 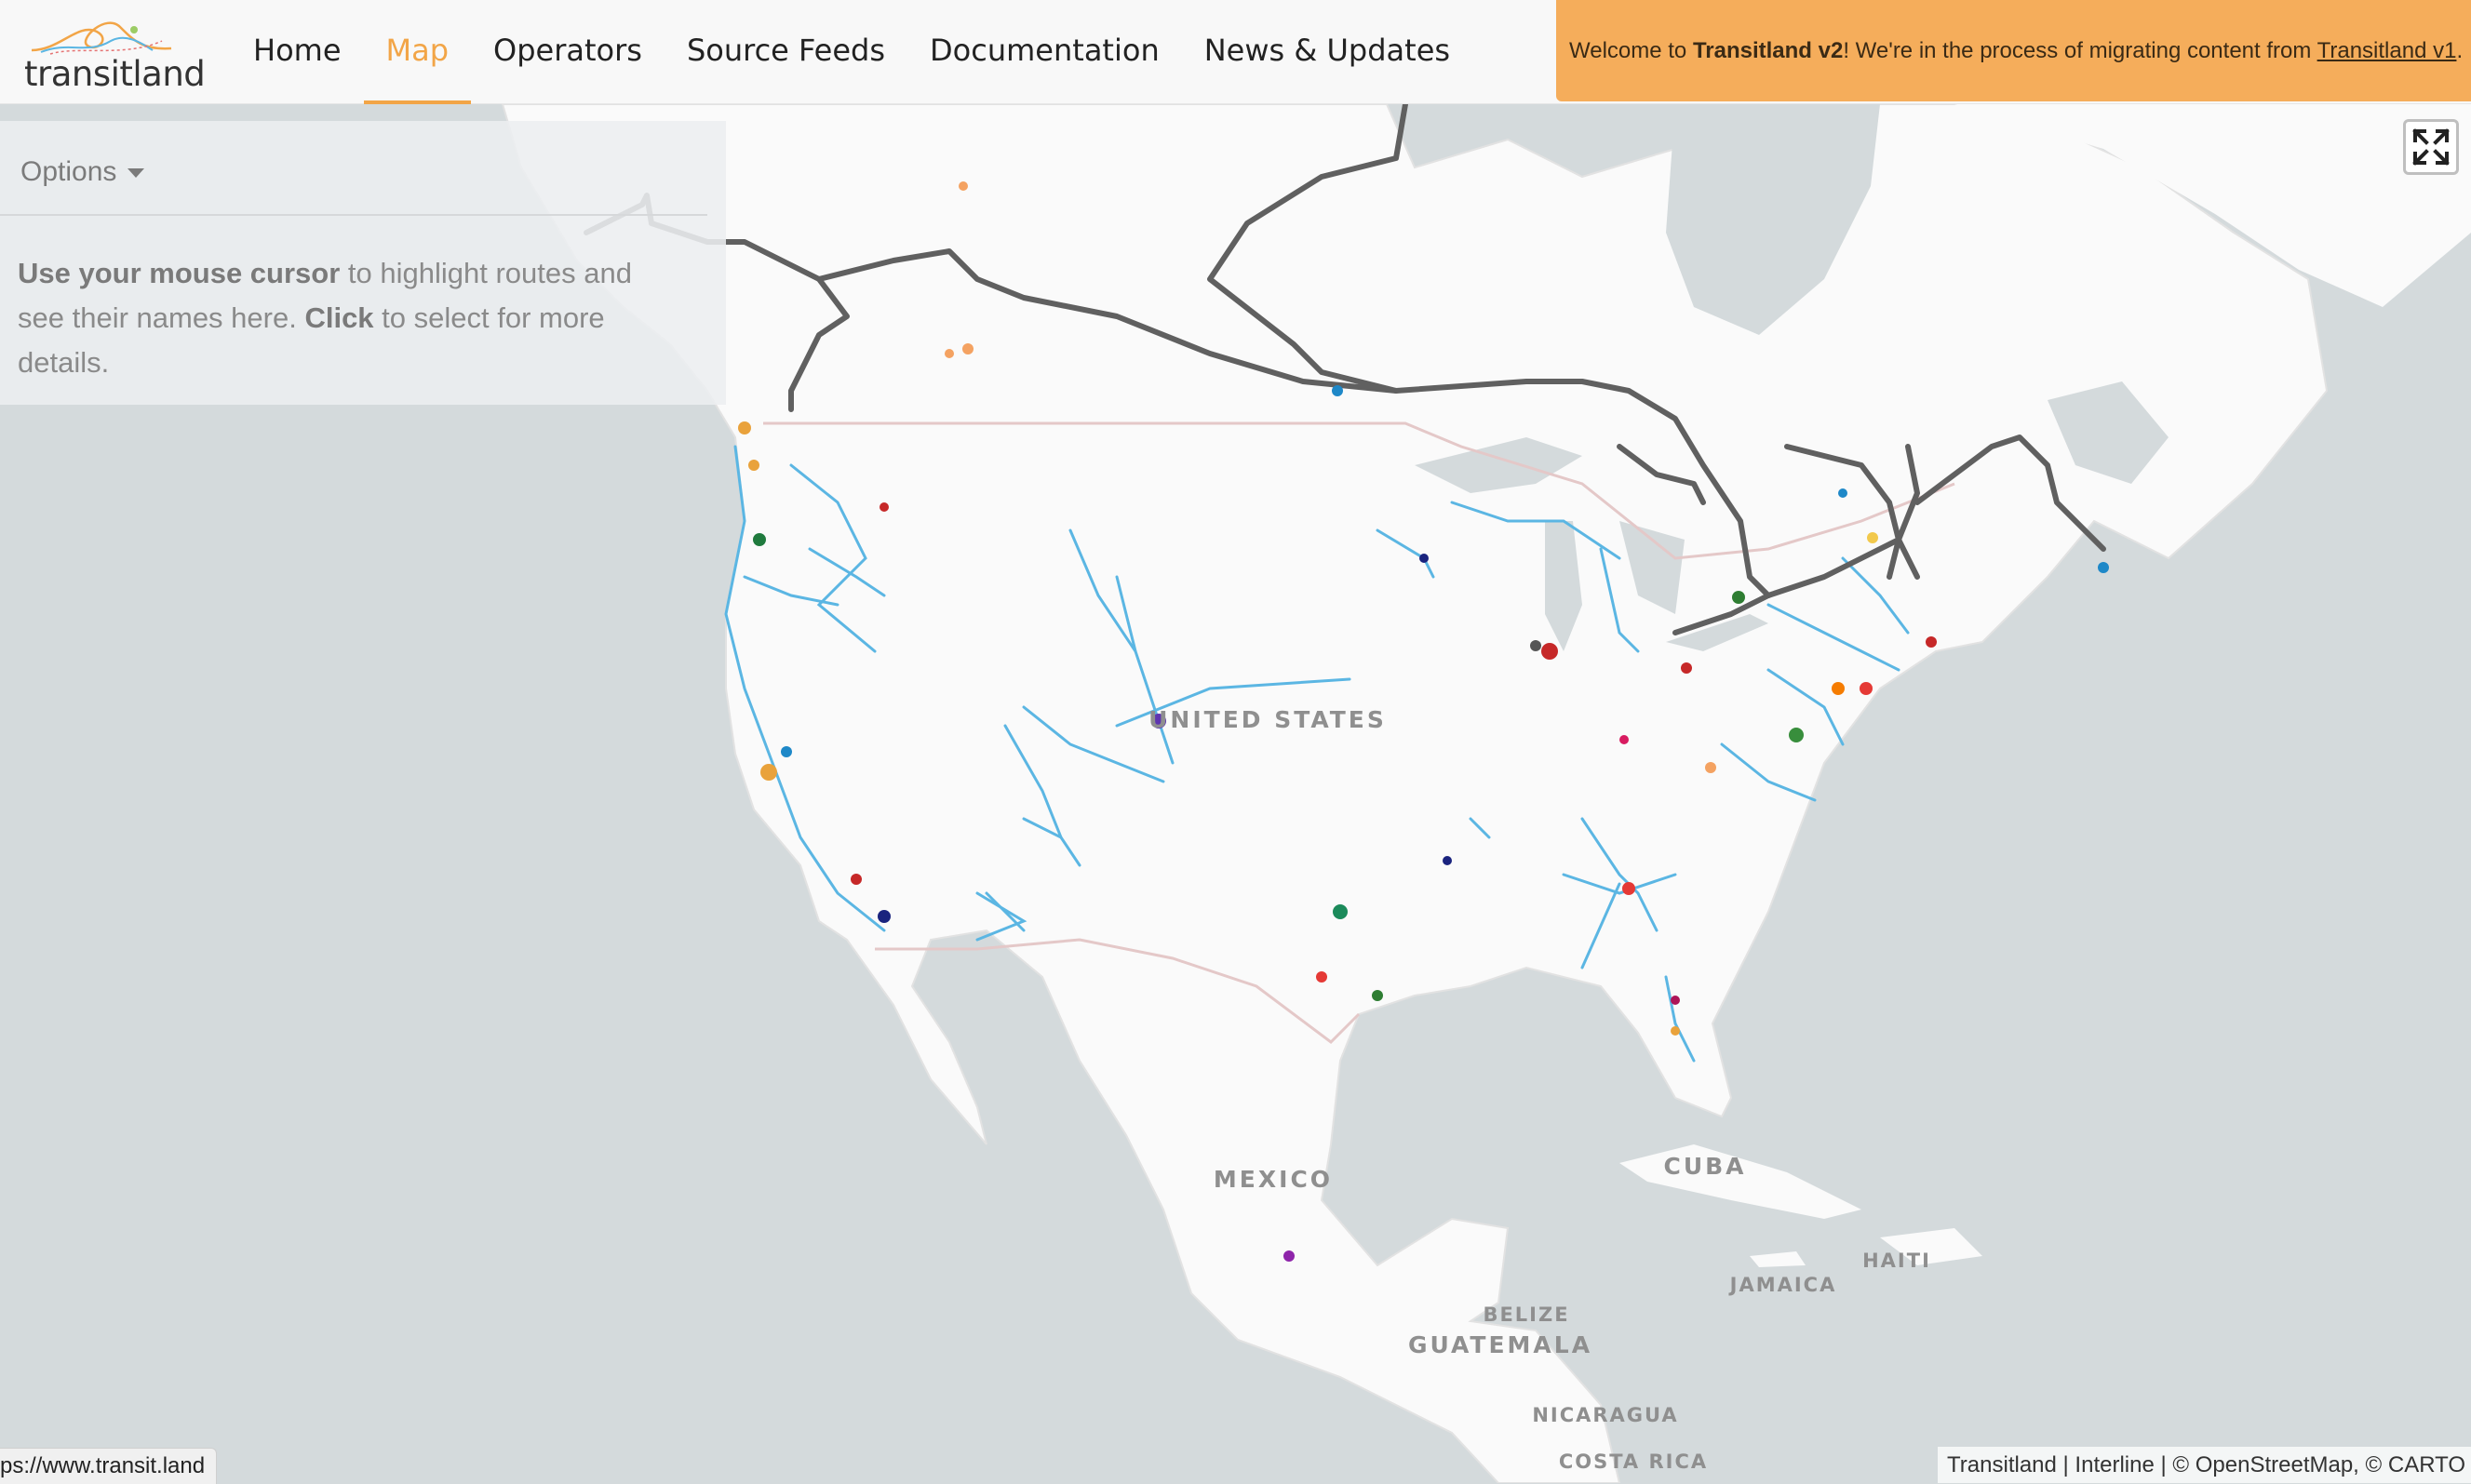 What do you see at coordinates (1631, 50) in the screenshot?
I see `banner-prefix: Welcome to` at bounding box center [1631, 50].